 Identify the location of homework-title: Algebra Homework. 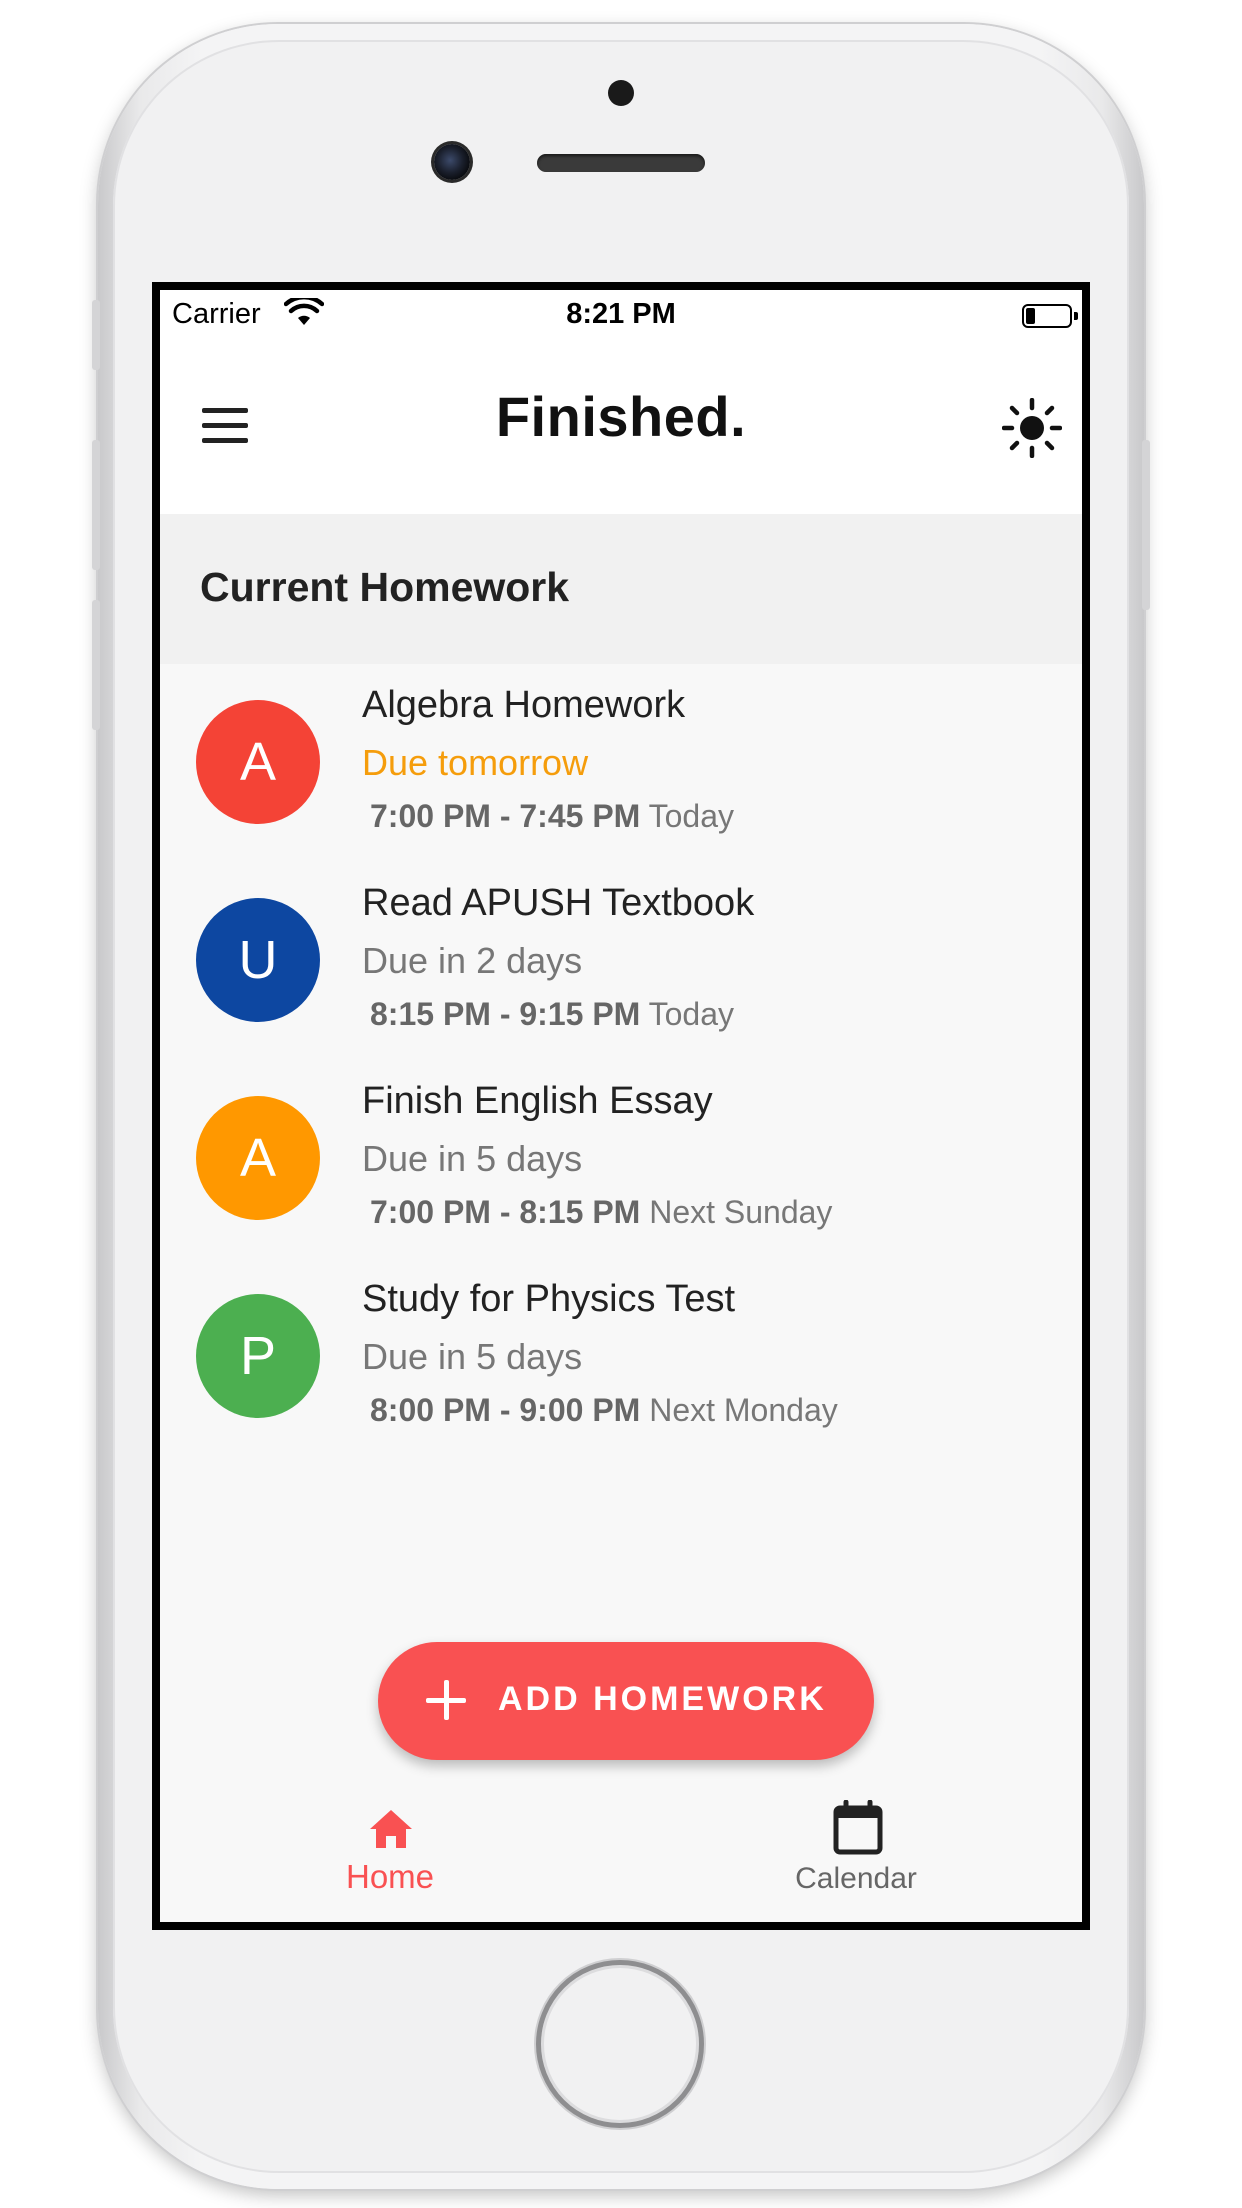
(524, 705).